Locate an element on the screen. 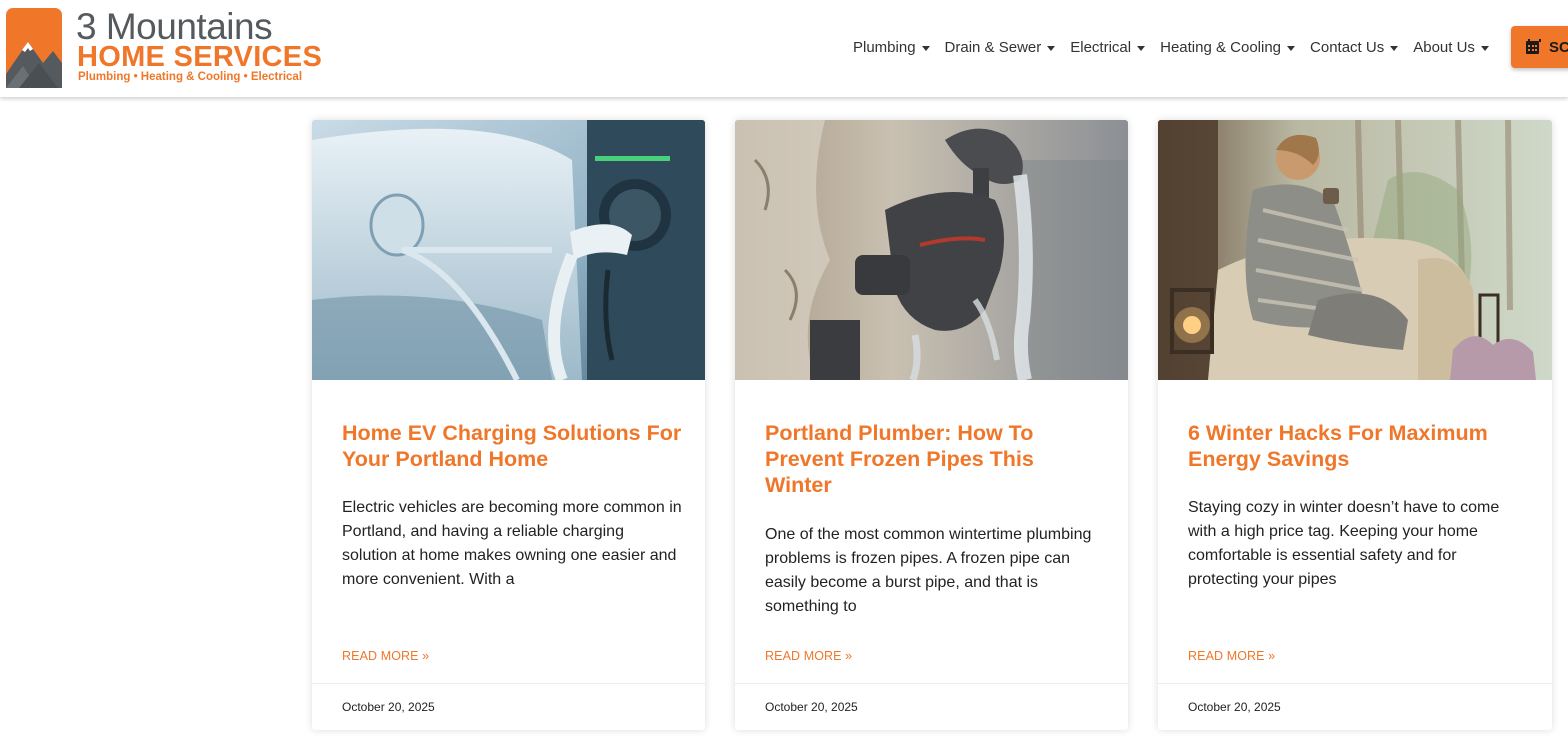  nav-item-label: Drain & Sewer is located at coordinates (993, 47).